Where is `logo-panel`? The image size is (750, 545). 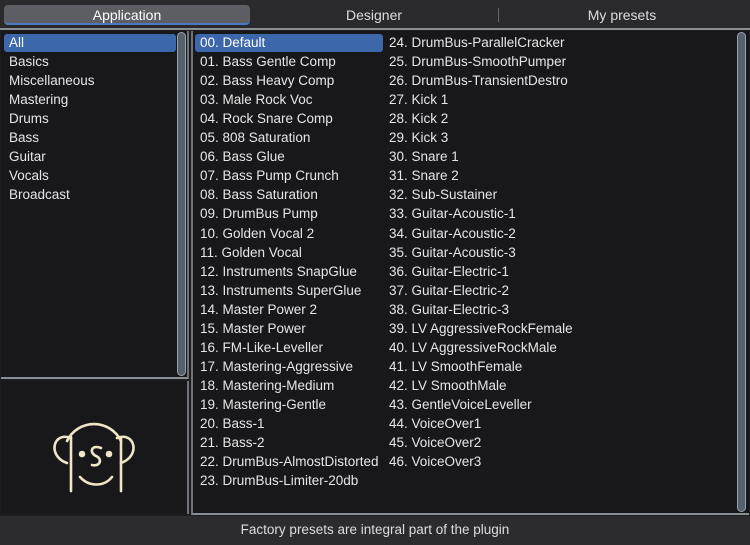 logo-panel is located at coordinates (95, 447).